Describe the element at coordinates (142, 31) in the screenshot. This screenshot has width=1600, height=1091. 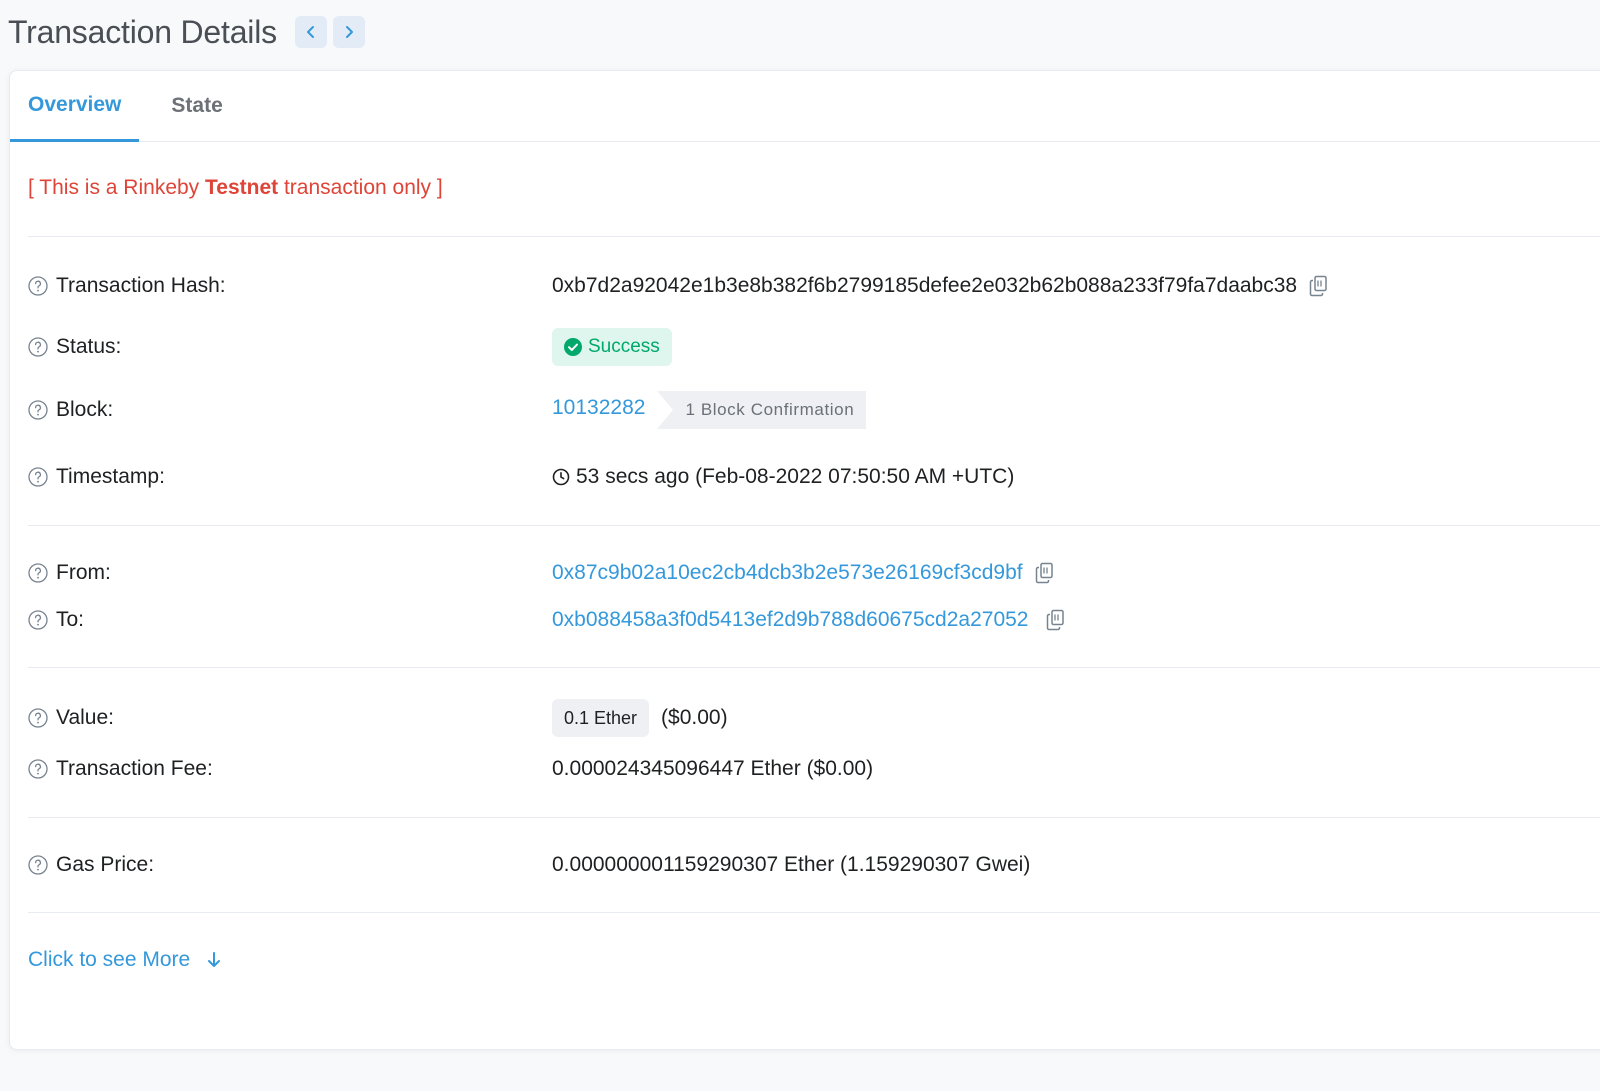
I see `page-title: Transaction Details` at that location.